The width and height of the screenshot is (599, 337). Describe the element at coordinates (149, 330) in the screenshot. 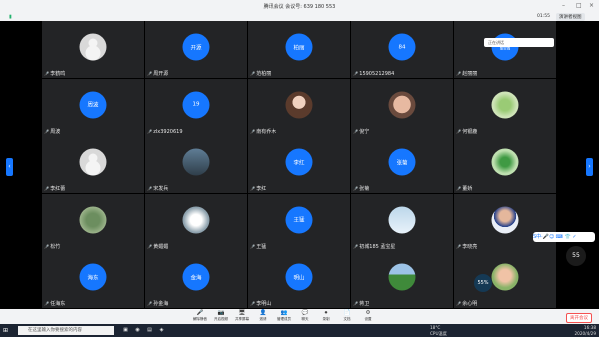

I see `file-explorer-icon: ▤` at that location.